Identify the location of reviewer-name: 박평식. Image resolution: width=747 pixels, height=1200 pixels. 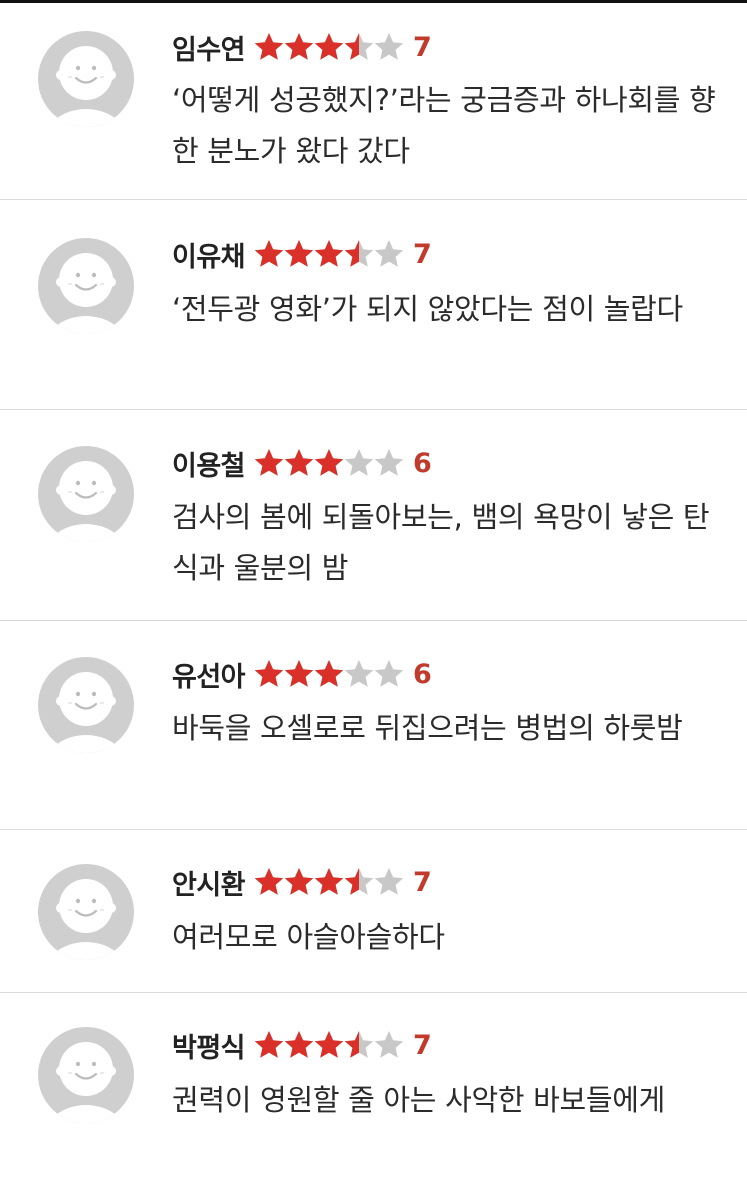
(209, 1048).